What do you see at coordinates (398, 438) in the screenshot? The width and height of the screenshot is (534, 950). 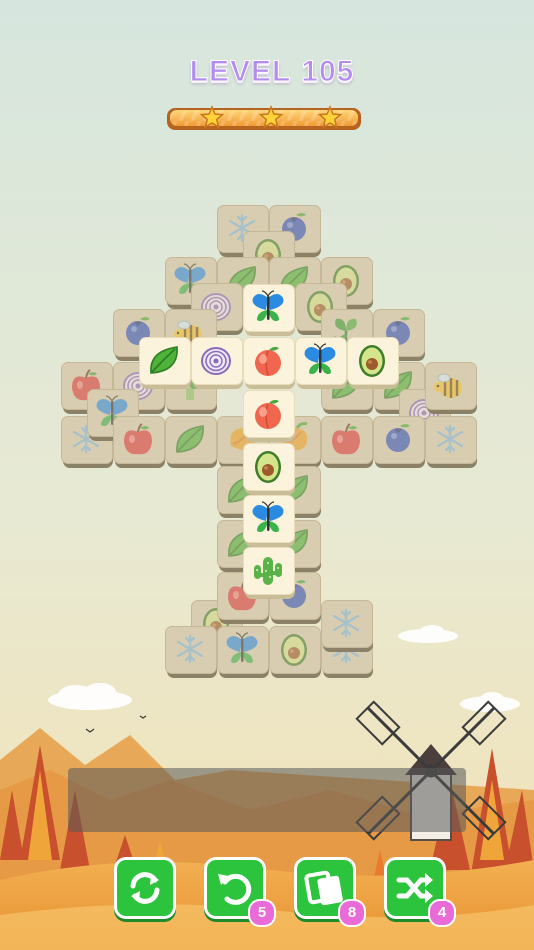 I see `blueberry-icon` at bounding box center [398, 438].